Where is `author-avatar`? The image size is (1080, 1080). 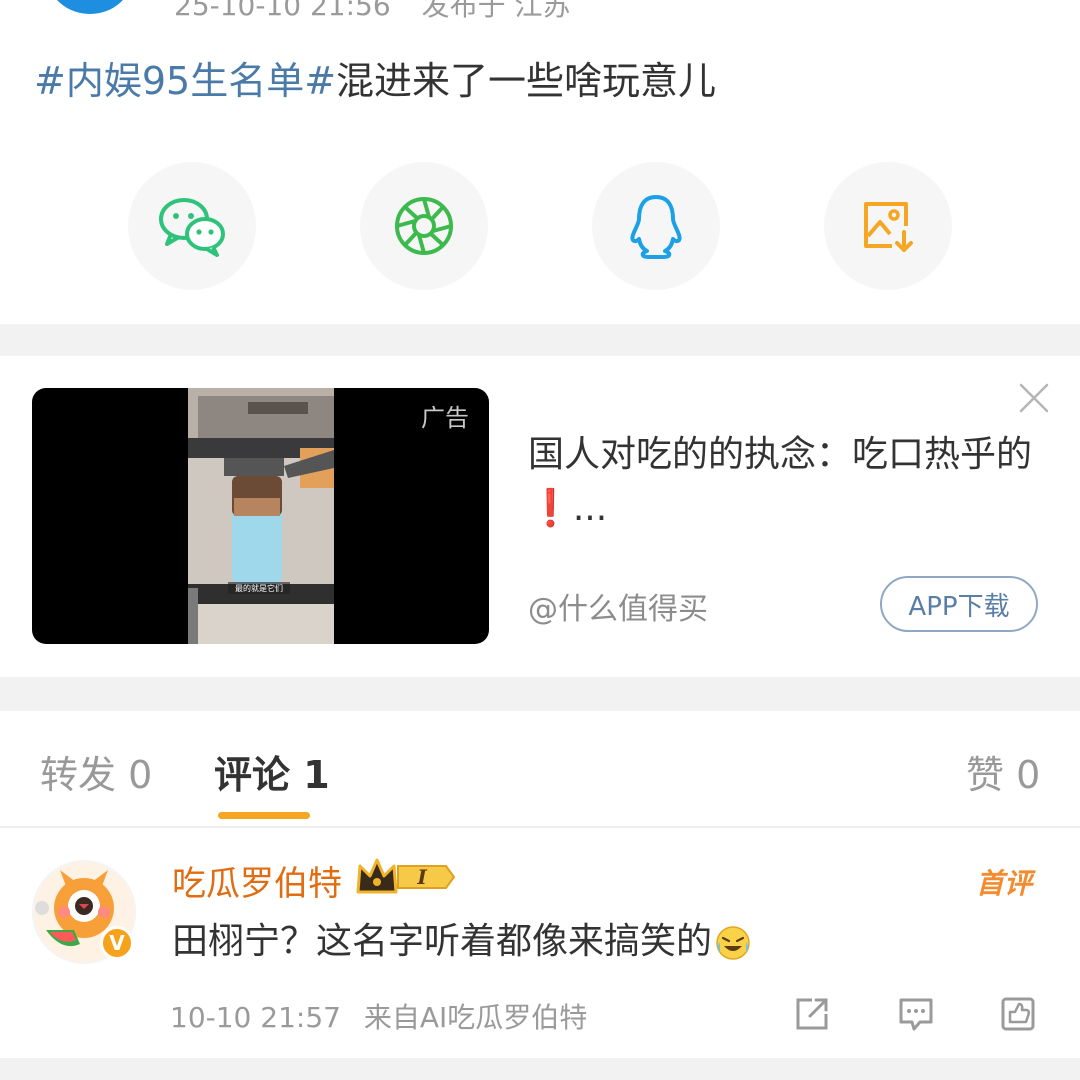
author-avatar is located at coordinates (90, 7).